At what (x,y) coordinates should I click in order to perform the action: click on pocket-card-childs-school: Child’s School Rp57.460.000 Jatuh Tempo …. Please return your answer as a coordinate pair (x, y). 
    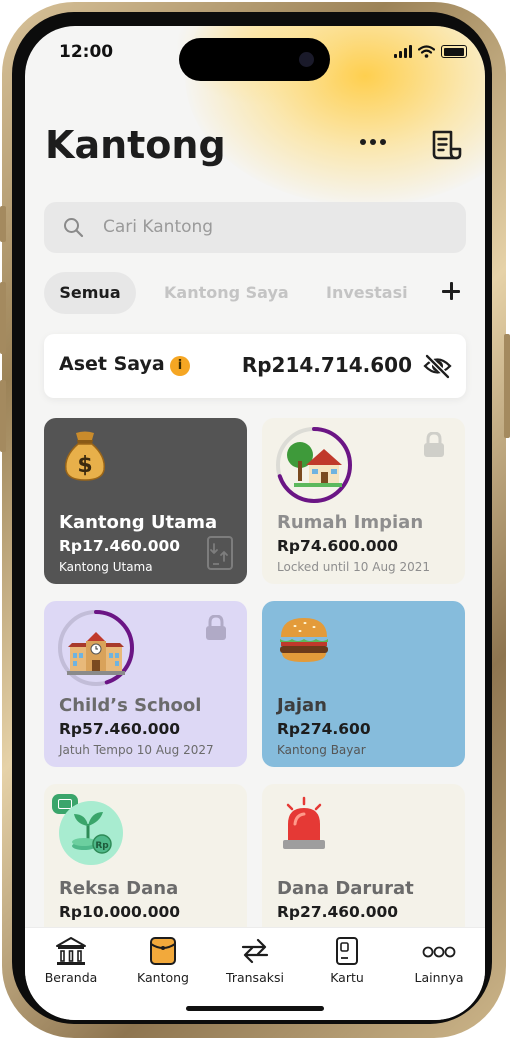
    Looking at the image, I should click on (145, 684).